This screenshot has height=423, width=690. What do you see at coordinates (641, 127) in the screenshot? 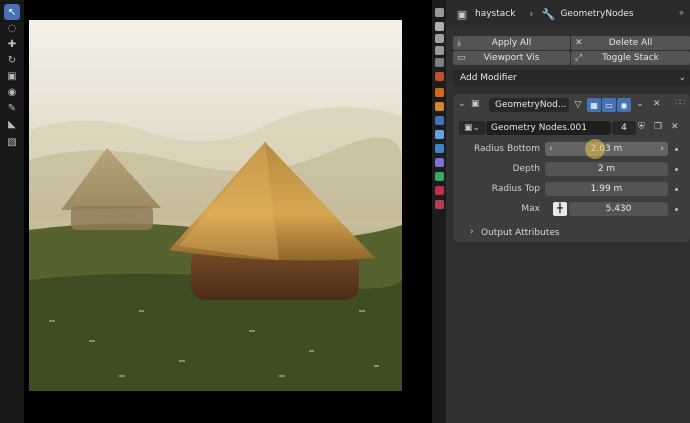
I see `fake-user-shield-icon: ⛨` at bounding box center [641, 127].